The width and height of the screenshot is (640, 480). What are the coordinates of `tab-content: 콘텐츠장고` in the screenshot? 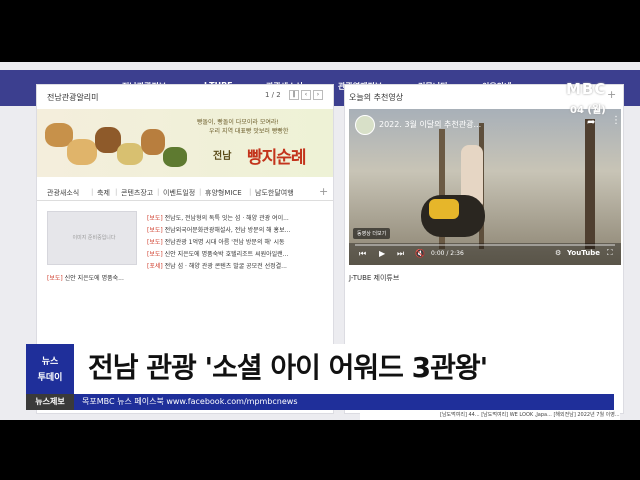 It's located at (137, 193).